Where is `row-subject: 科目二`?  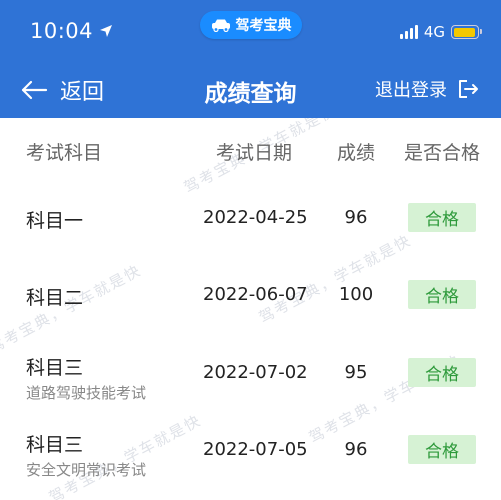 row-subject: 科目二 is located at coordinates (55, 298).